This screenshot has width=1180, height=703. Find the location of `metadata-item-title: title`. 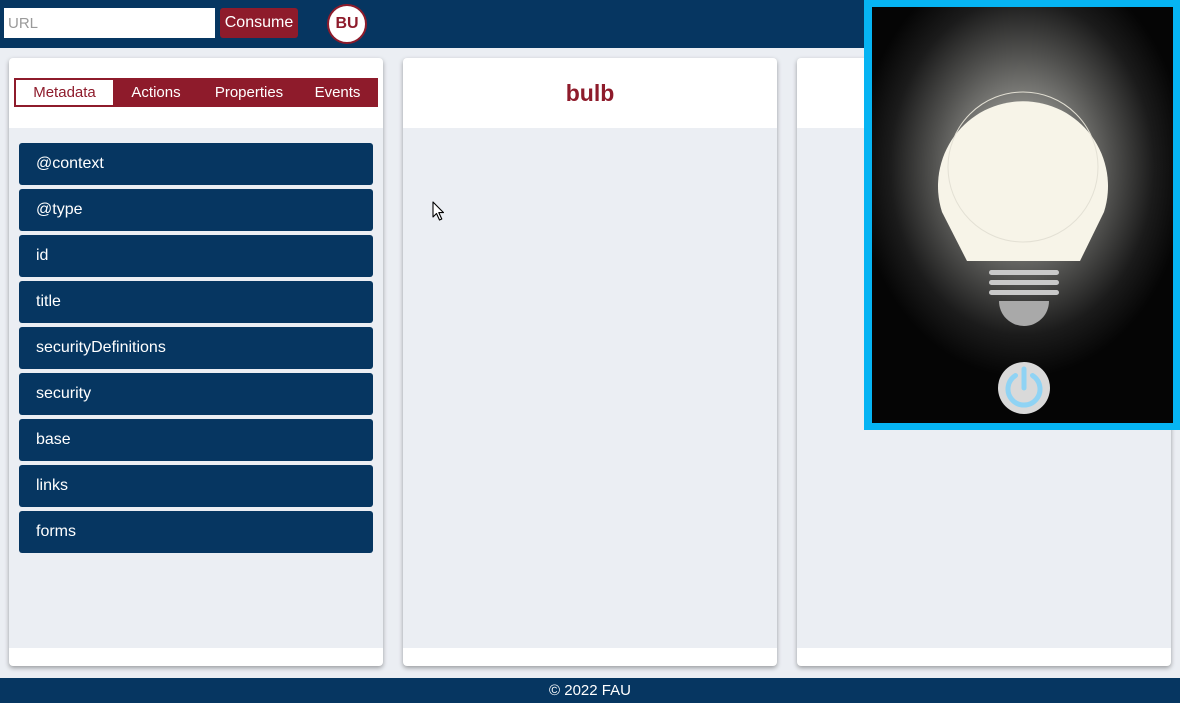

metadata-item-title: title is located at coordinates (196, 302).